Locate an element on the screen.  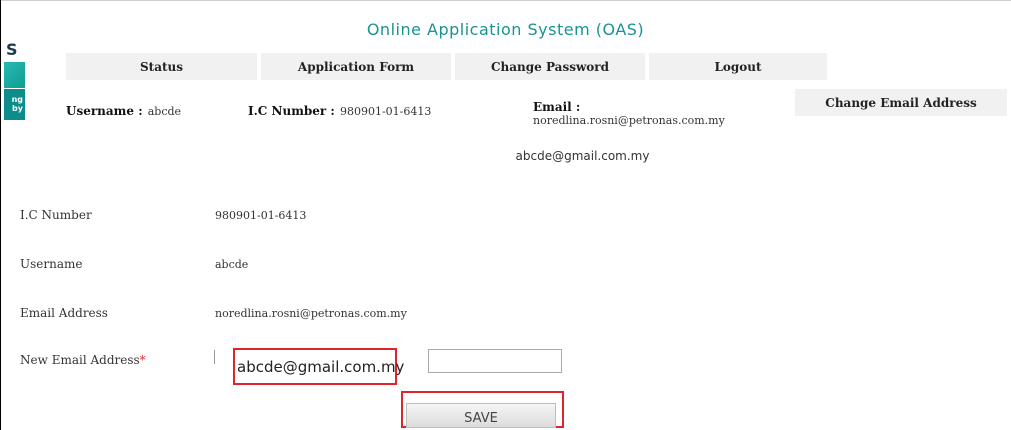
nav-status: Status is located at coordinates (161, 66).